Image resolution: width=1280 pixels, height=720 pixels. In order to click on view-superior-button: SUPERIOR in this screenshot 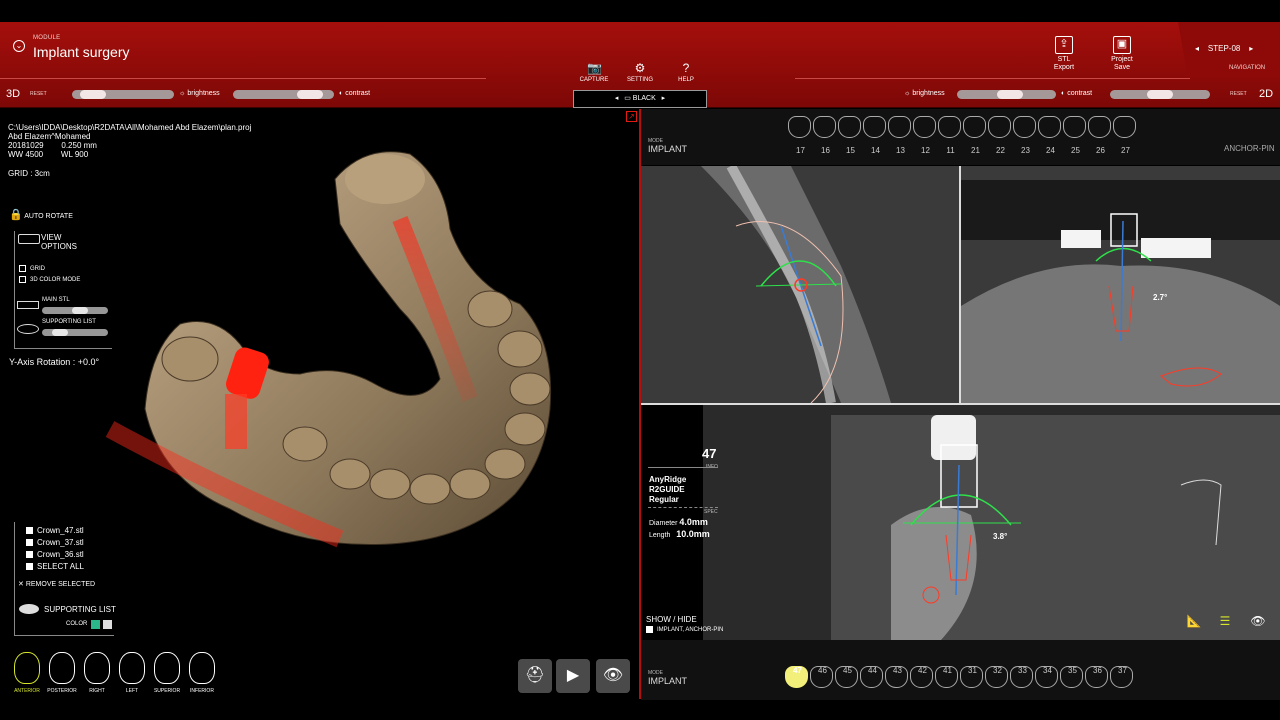, I will do `click(167, 675)`.